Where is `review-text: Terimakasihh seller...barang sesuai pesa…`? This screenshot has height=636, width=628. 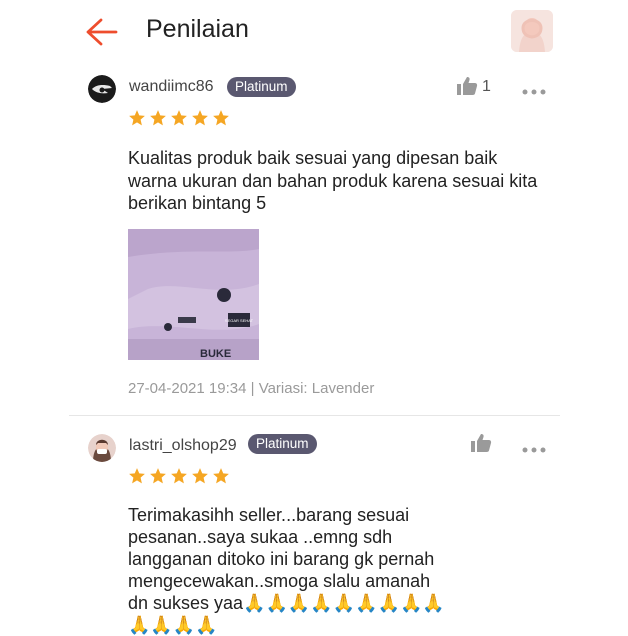 review-text: Terimakasihh seller...barang sesuai pesa… is located at coordinates (286, 570).